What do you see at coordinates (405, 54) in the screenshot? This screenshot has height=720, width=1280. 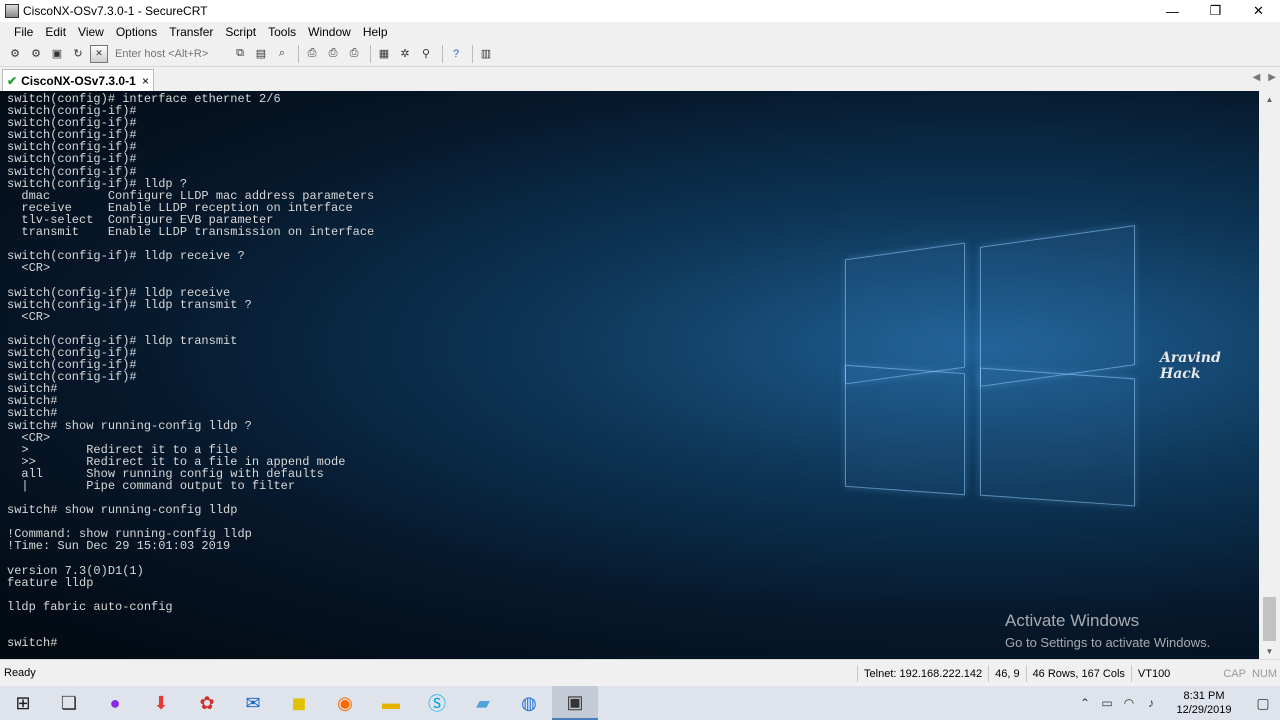 I see `global-options-icon: ✲` at bounding box center [405, 54].